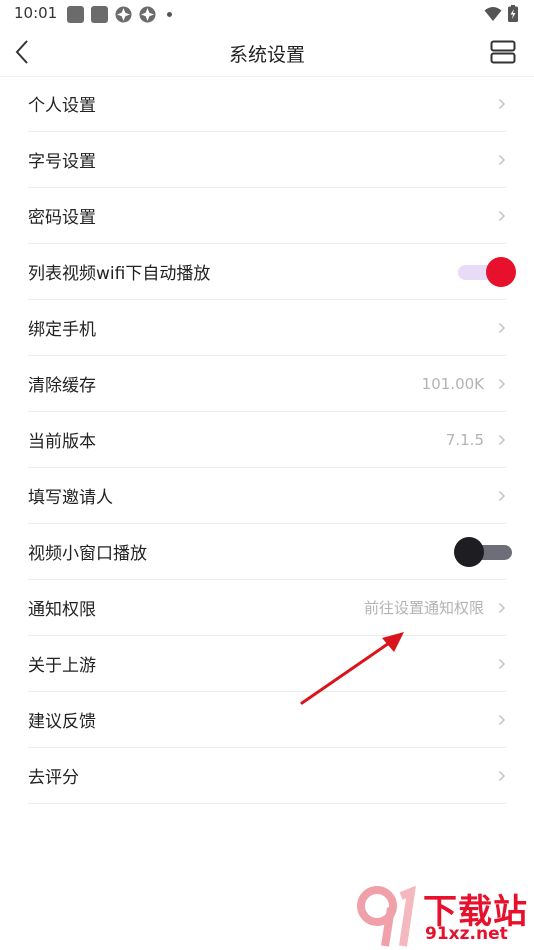 The width and height of the screenshot is (534, 950). I want to click on status-time: 10:01, so click(36, 13).